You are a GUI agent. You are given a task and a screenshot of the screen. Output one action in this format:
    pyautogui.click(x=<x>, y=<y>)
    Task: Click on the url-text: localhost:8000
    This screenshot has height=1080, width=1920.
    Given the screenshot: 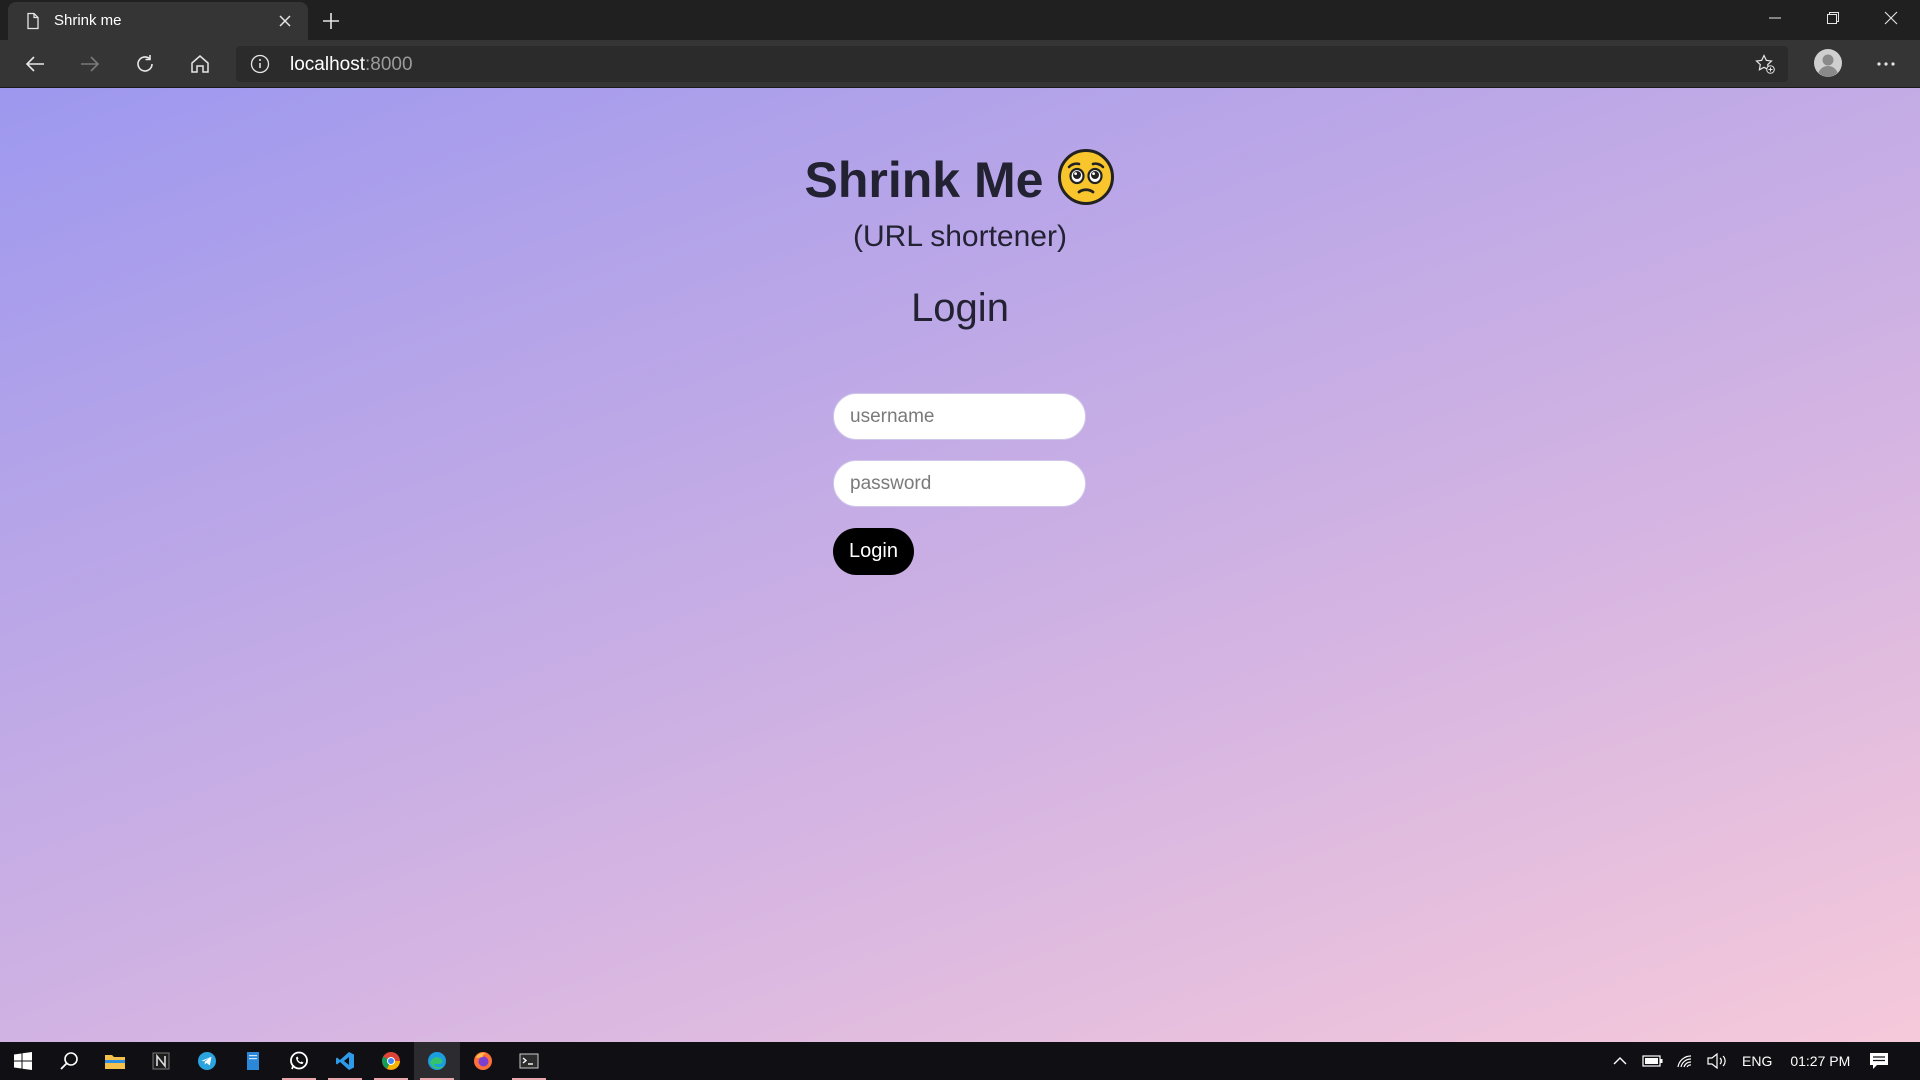 What is the action you would take?
    pyautogui.click(x=351, y=65)
    